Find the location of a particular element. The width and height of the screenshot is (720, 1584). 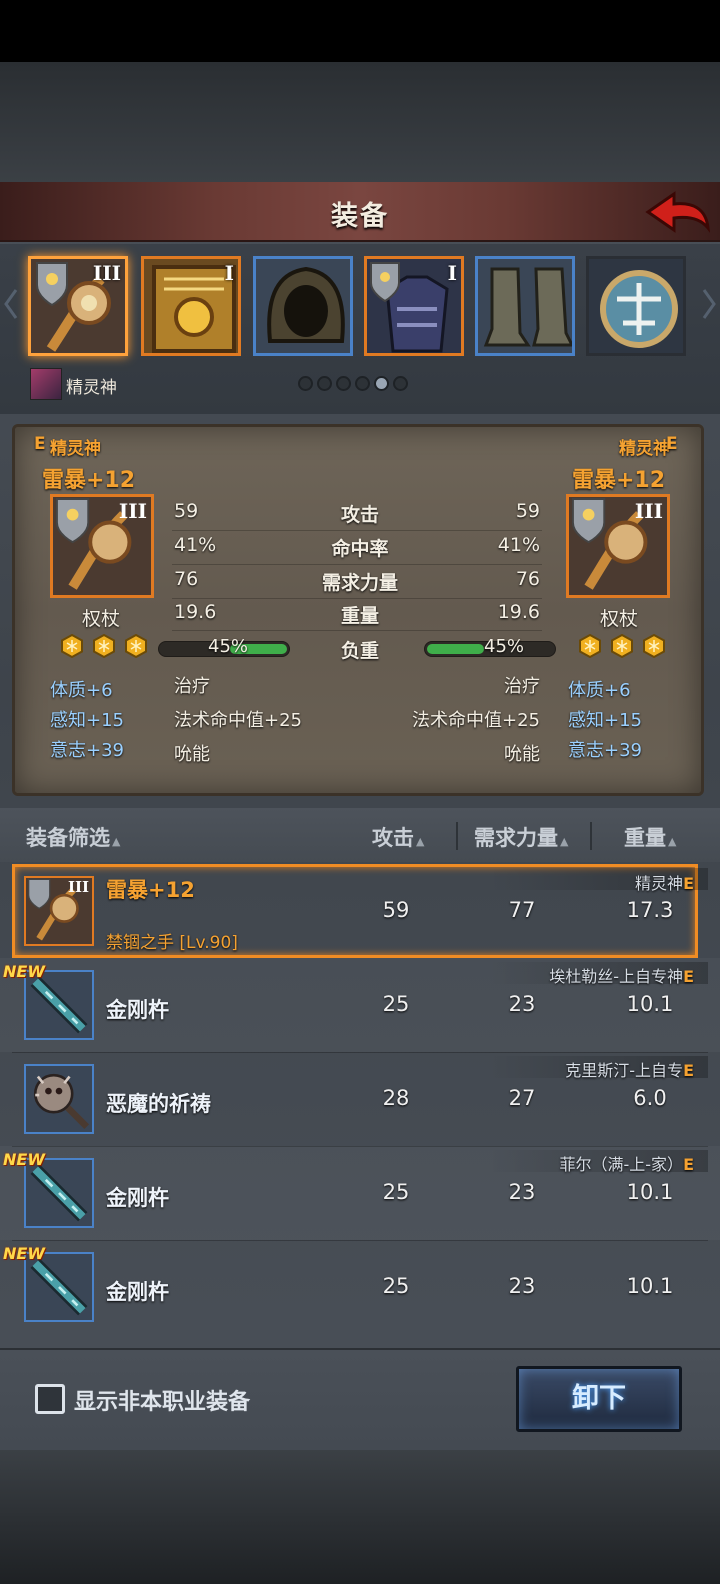

item-attack: 25 is located at coordinates (396, 1286).